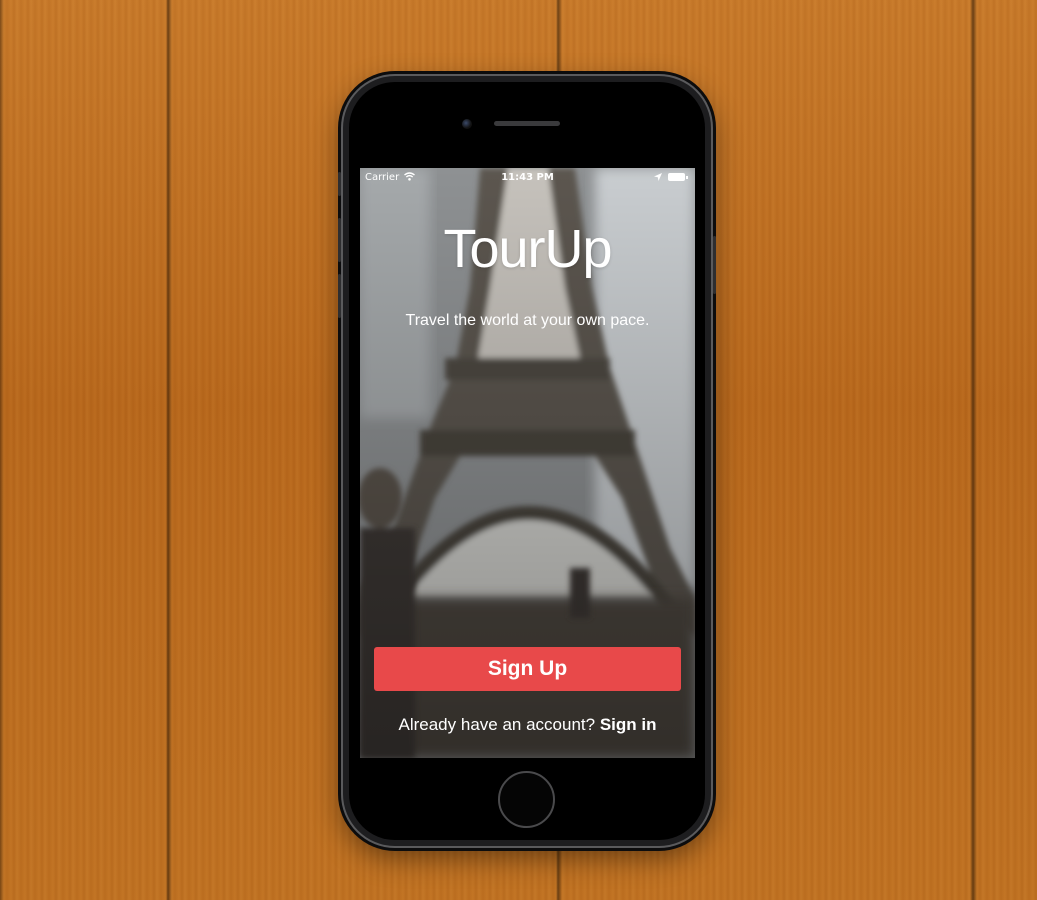  What do you see at coordinates (678, 177) in the screenshot?
I see `battery-icon` at bounding box center [678, 177].